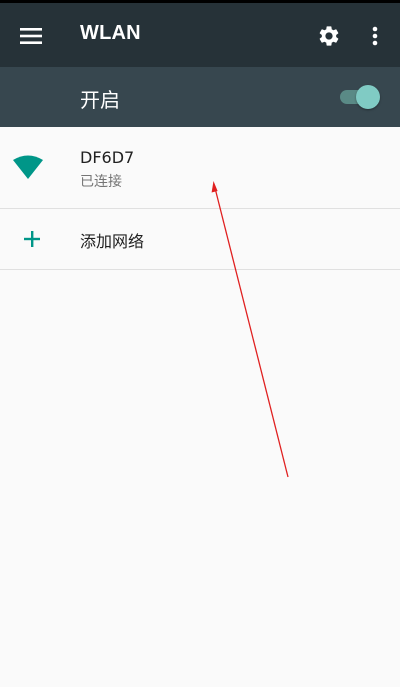  I want to click on wlan-master-switch-bar: 开启, so click(200, 97).